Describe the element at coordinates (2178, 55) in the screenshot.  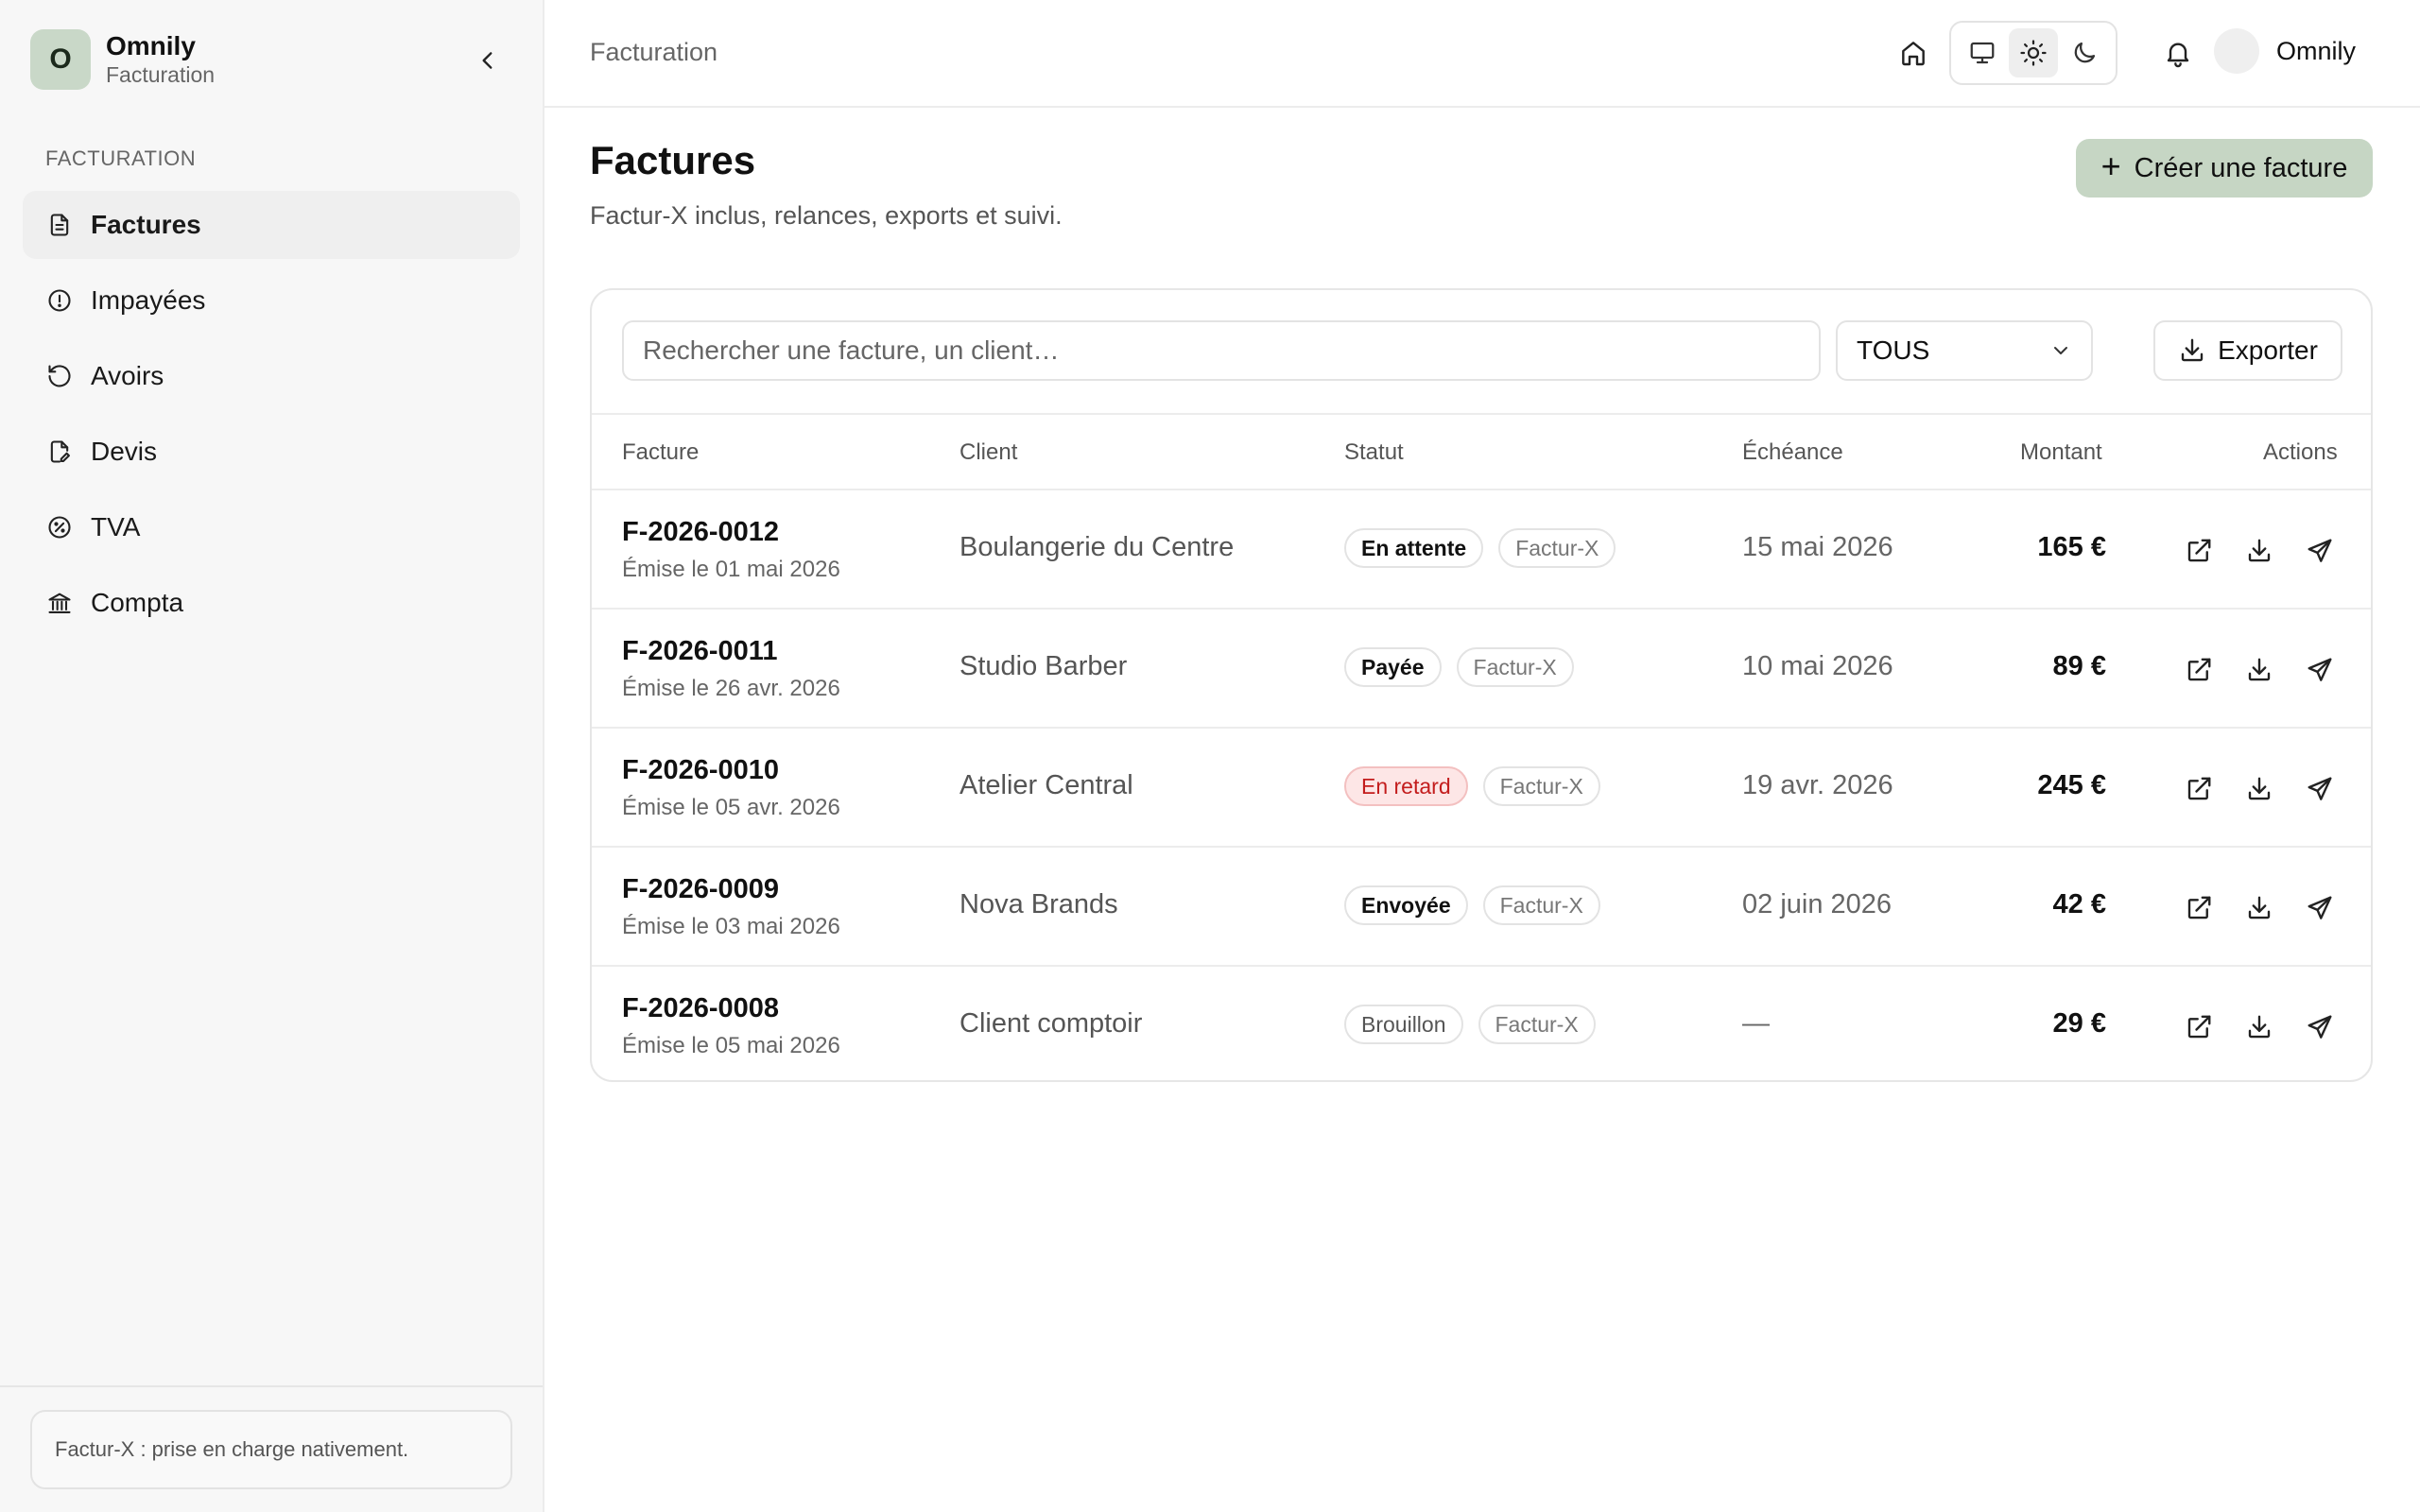
I see `bell-icon` at that location.